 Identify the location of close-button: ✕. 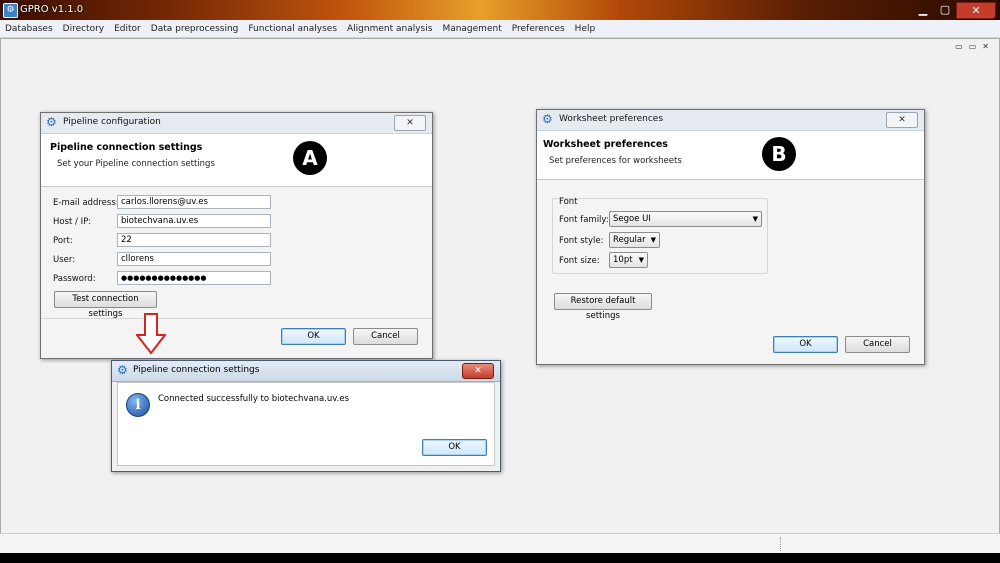
(976, 10).